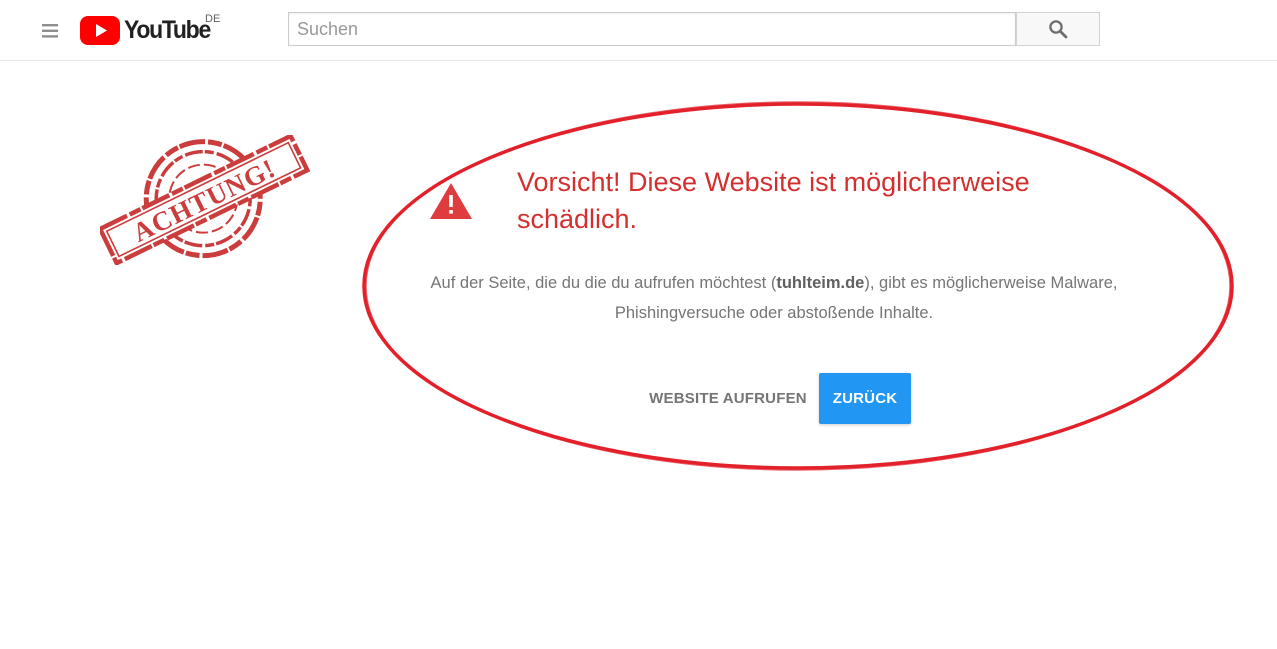 This screenshot has height=649, width=1277. I want to click on magnifier-icon, so click(1058, 29).